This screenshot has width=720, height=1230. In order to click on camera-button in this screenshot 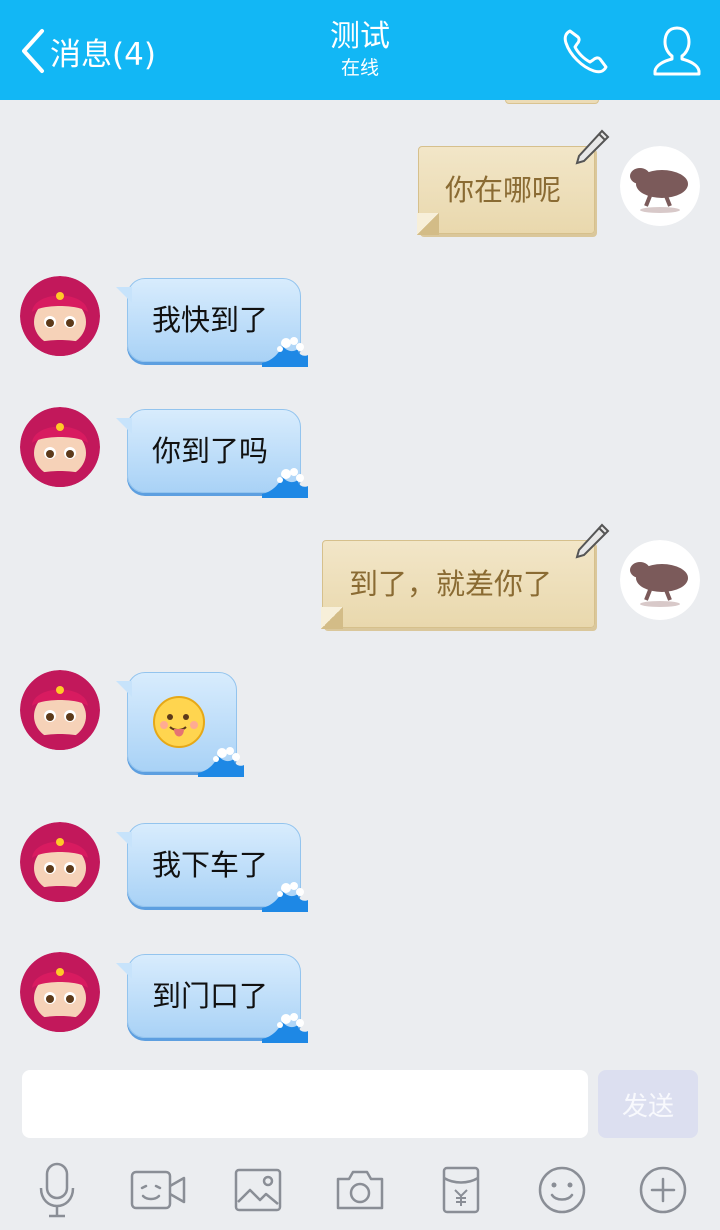, I will do `click(360, 1190)`.